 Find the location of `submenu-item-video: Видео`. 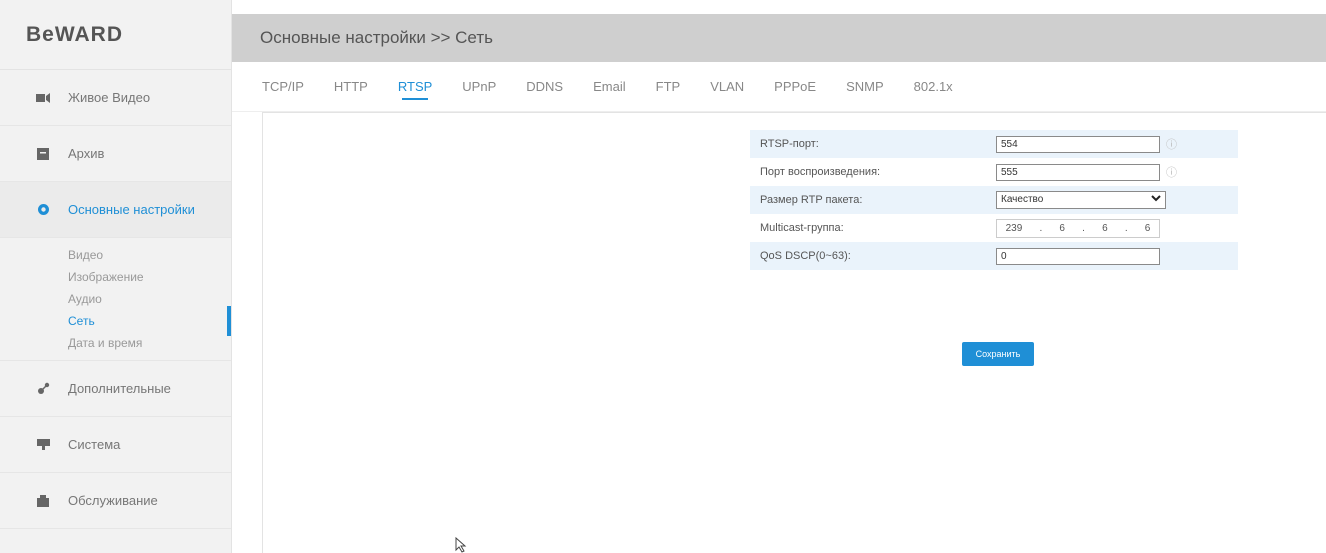

submenu-item-video: Видео is located at coordinates (115, 255).